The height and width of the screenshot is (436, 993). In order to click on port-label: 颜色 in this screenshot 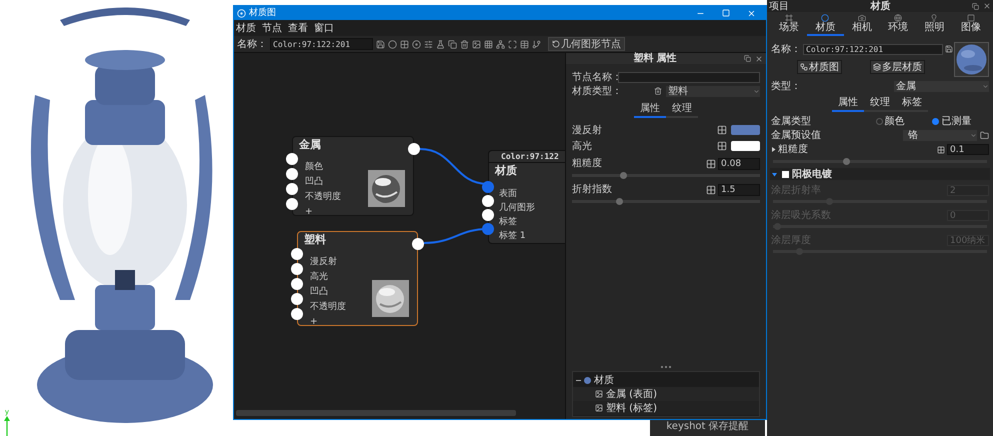, I will do `click(314, 167)`.